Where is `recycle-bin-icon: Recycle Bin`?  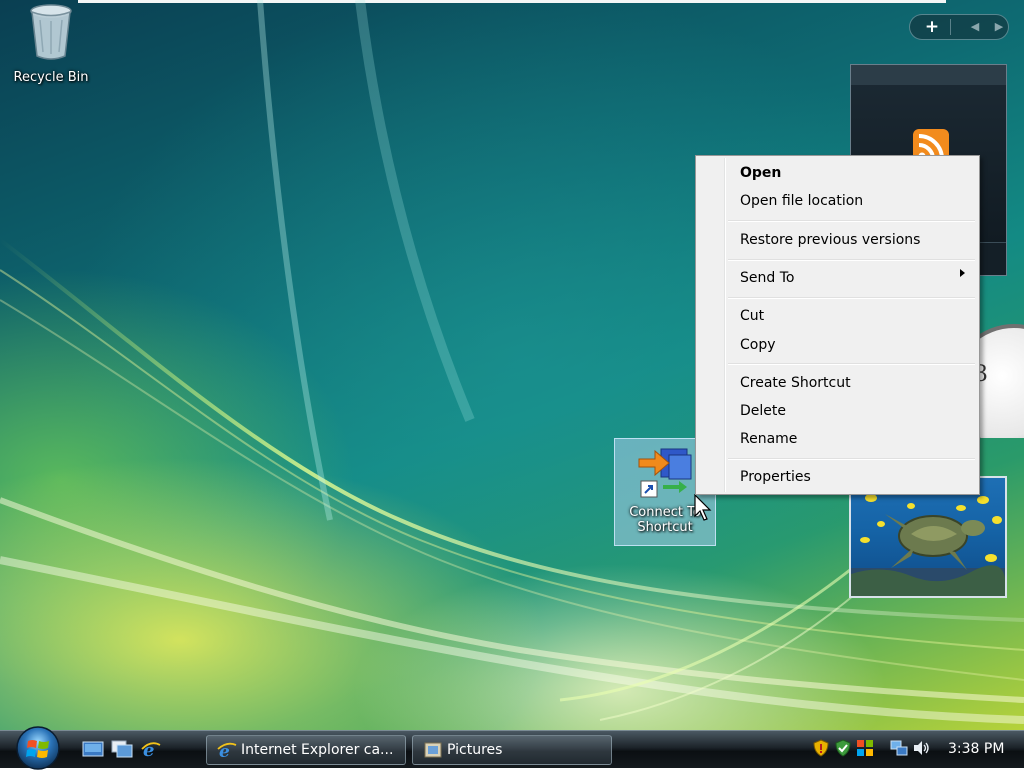
recycle-bin-icon: Recycle Bin is located at coordinates (51, 43).